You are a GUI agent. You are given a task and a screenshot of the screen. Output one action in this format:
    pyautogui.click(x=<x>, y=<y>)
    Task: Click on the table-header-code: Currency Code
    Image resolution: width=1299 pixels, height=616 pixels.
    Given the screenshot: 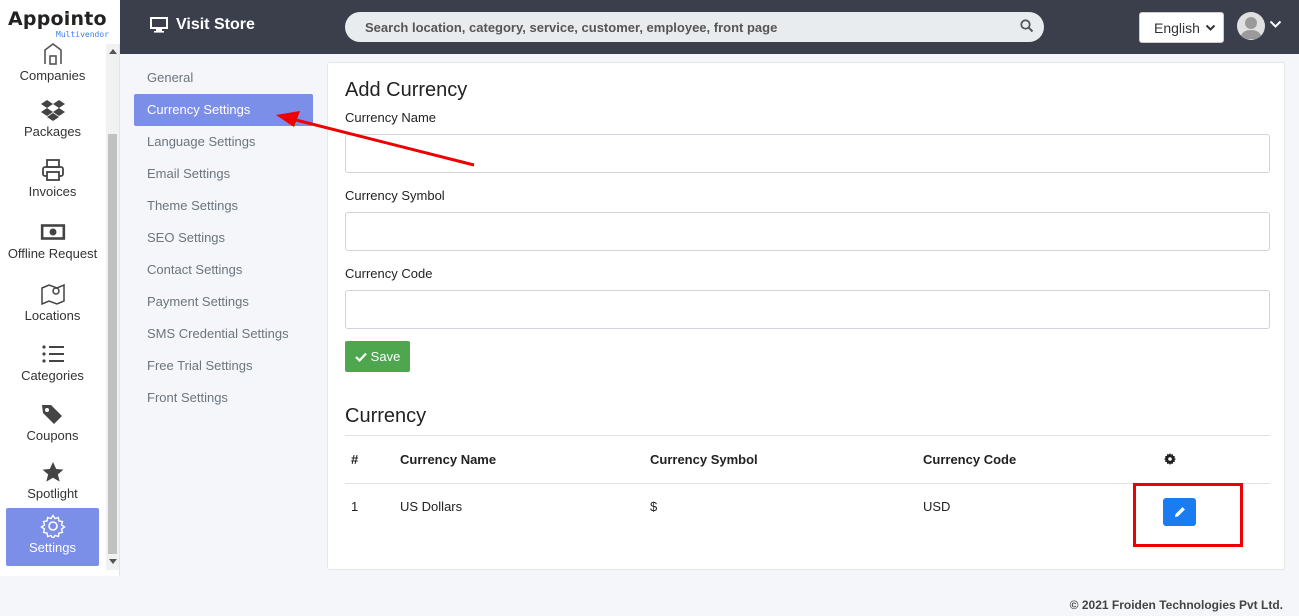 What is the action you would take?
    pyautogui.click(x=970, y=459)
    